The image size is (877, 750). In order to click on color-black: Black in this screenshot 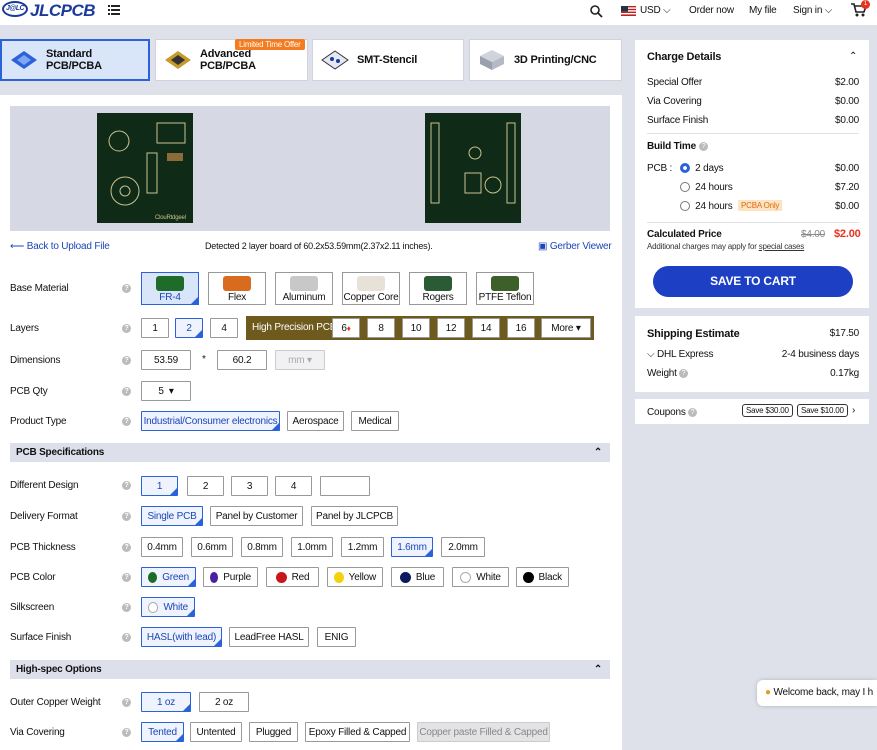, I will do `click(542, 577)`.